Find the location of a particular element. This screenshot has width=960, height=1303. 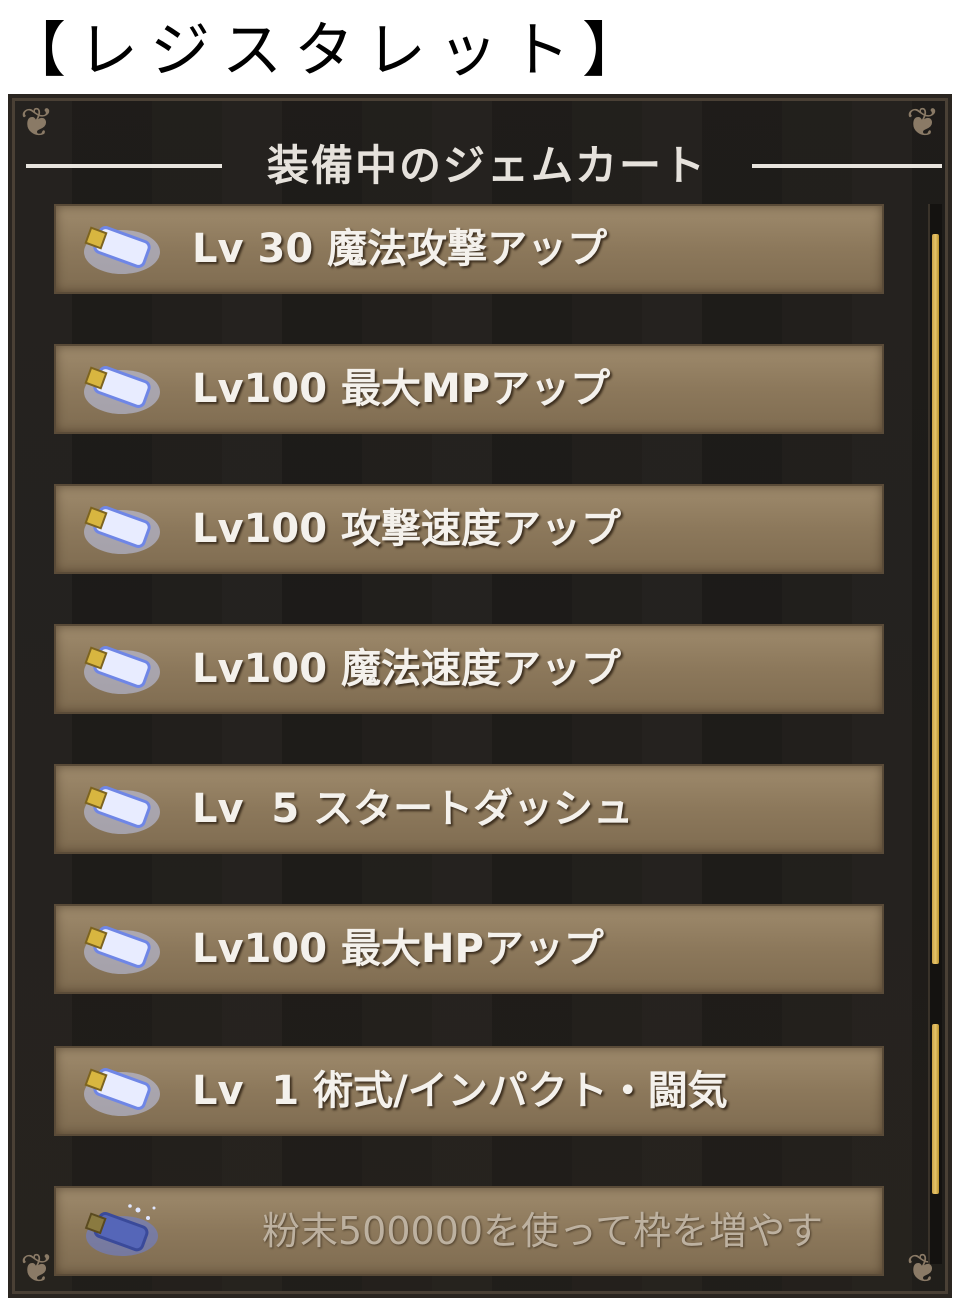

gem-slot: Lv100 攻撃速度アップ is located at coordinates (469, 529).